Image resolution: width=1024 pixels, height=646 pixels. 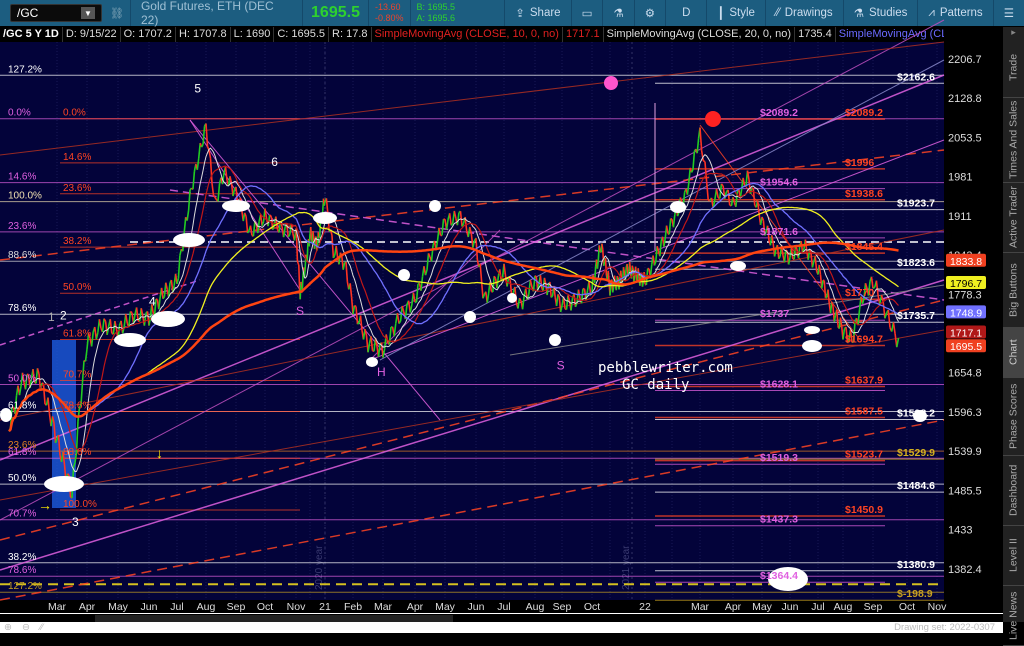 What do you see at coordinates (762, 607) in the screenshot?
I see `time-axis-tick: May` at bounding box center [762, 607].